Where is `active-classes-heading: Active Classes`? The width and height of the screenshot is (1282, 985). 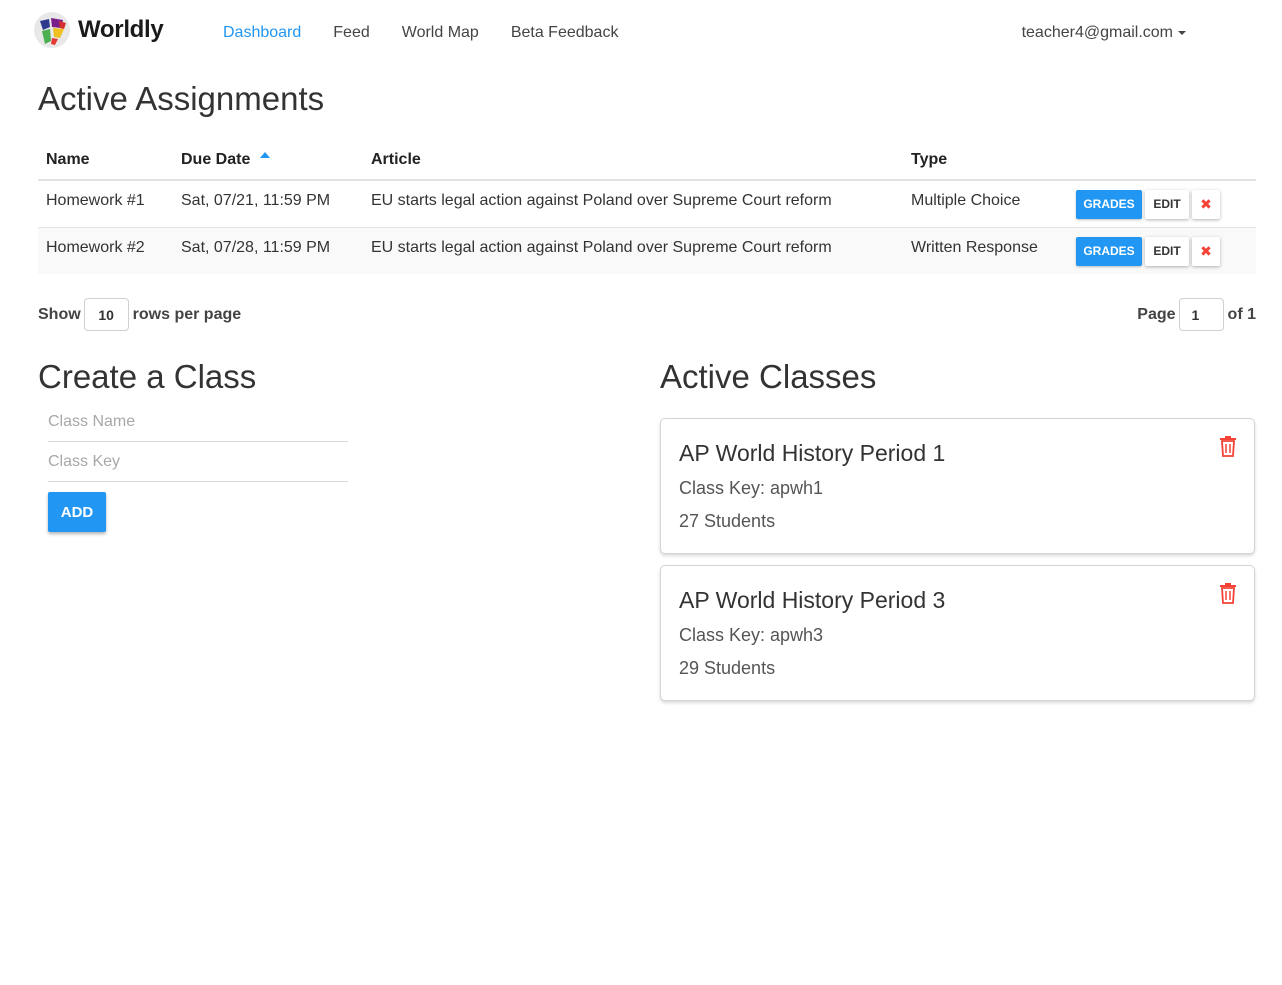
active-classes-heading: Active Classes is located at coordinates (768, 376).